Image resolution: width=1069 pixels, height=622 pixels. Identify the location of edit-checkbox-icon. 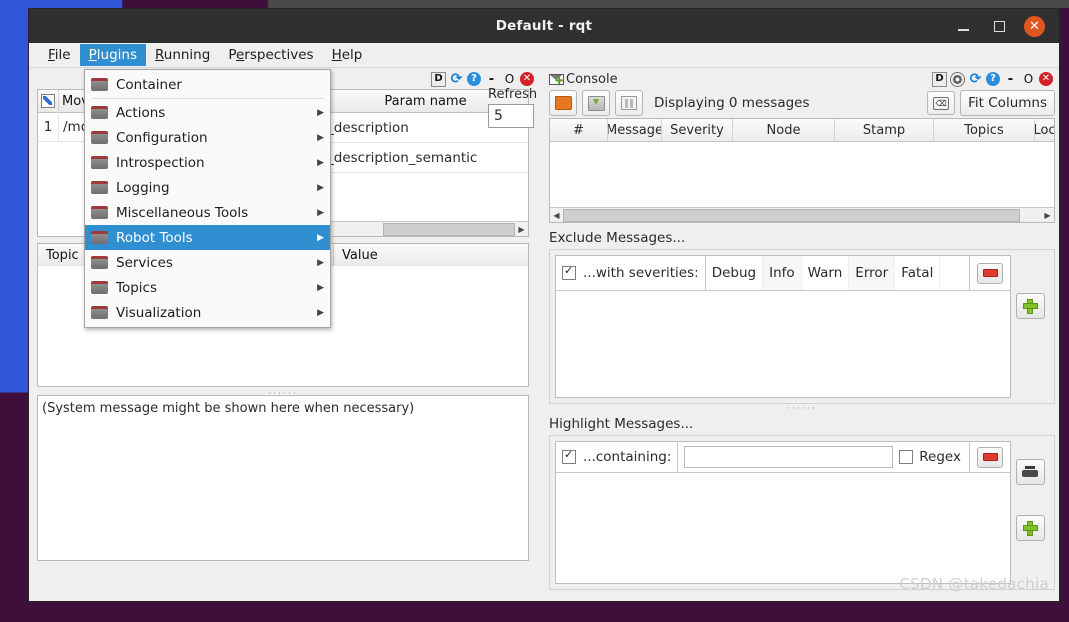
(48, 101).